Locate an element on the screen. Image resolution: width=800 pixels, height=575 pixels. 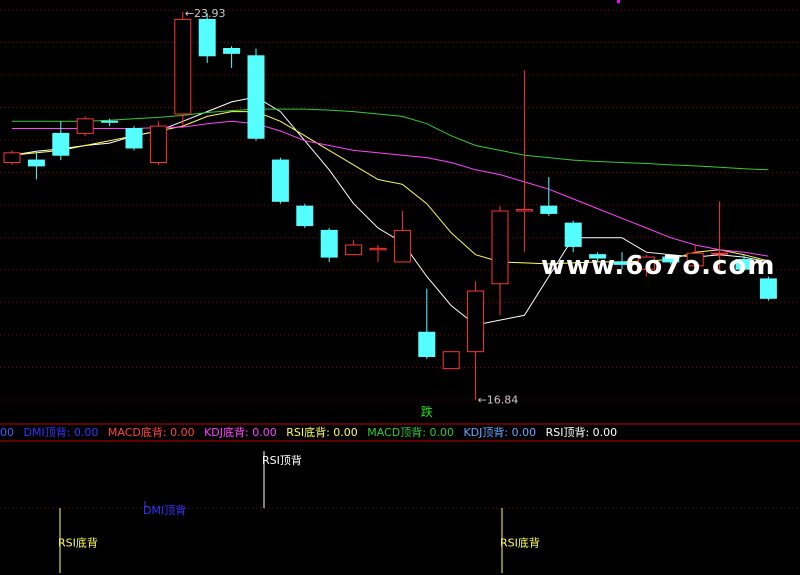
signal-label: RSI顶背 is located at coordinates (282, 460).